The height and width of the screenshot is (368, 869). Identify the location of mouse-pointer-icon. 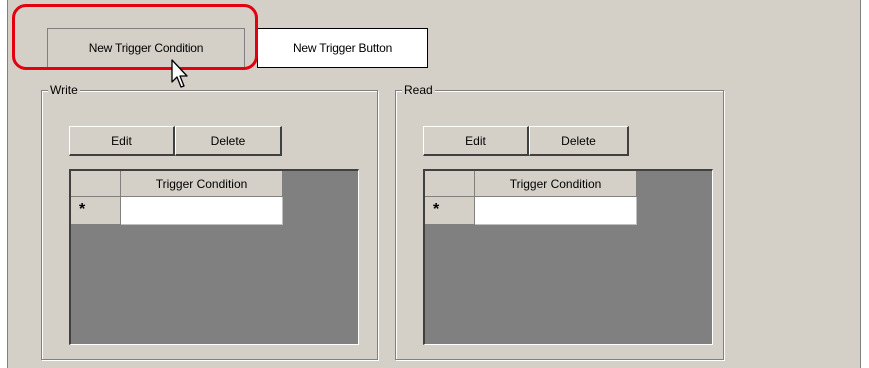
(179, 73).